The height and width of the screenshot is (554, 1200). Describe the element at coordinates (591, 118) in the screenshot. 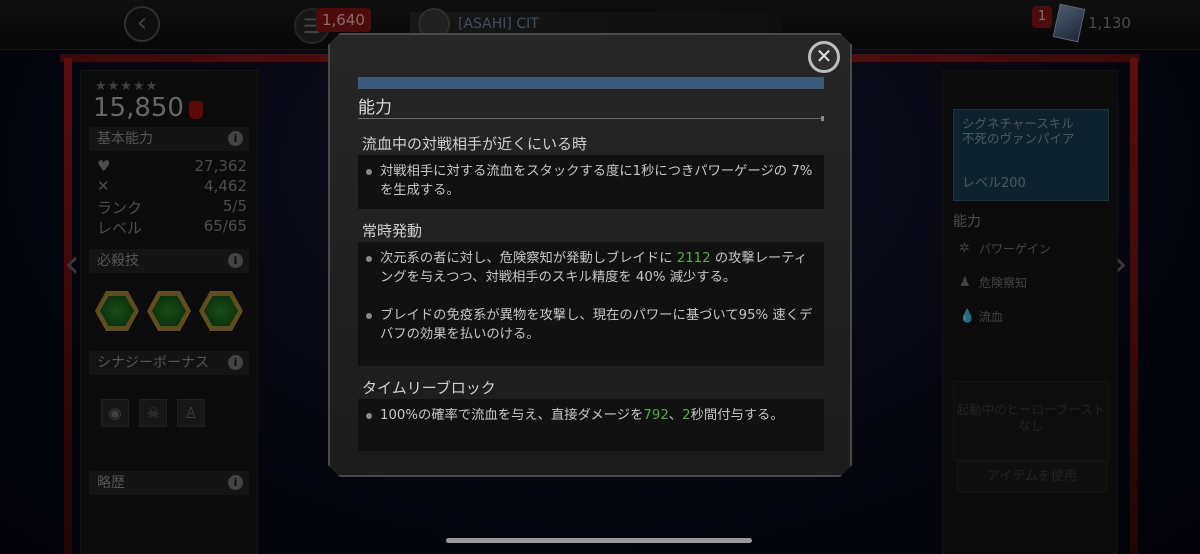

I see `modal-divider` at that location.